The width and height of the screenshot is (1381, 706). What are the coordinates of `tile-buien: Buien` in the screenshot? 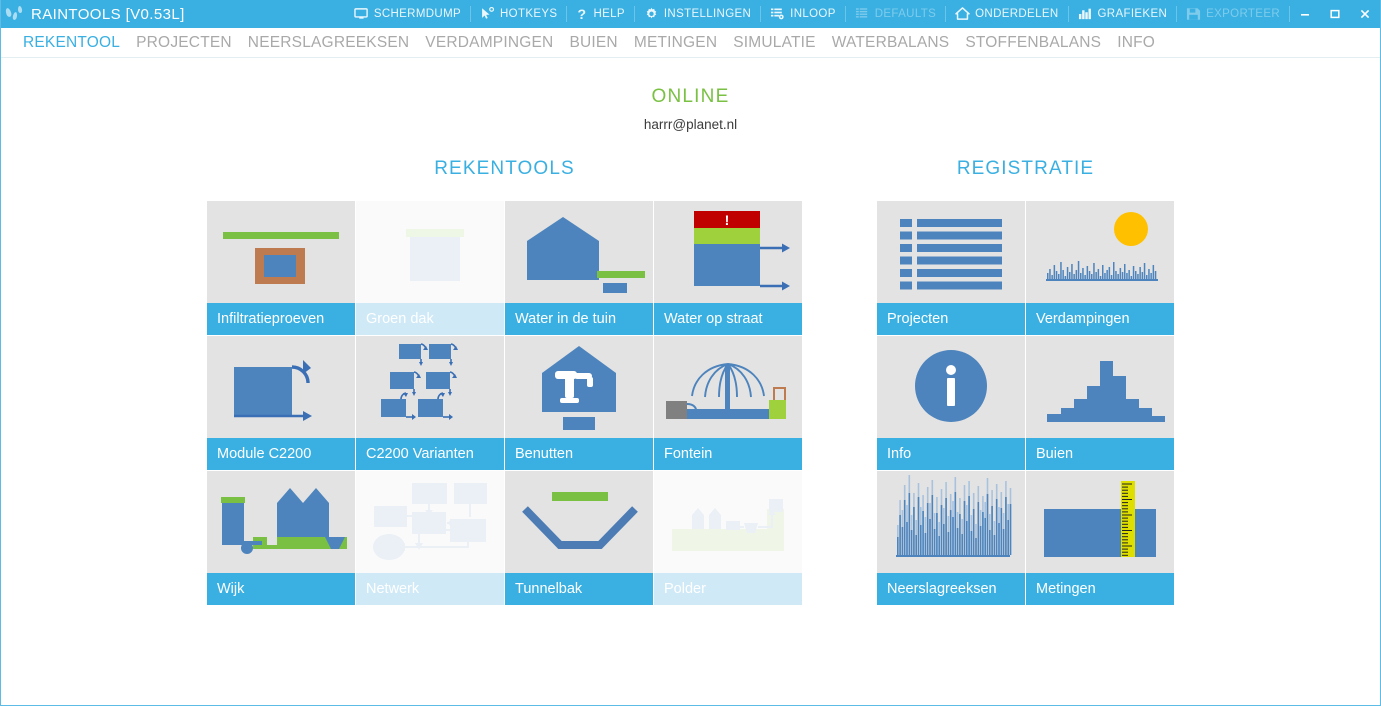 It's located at (1100, 403).